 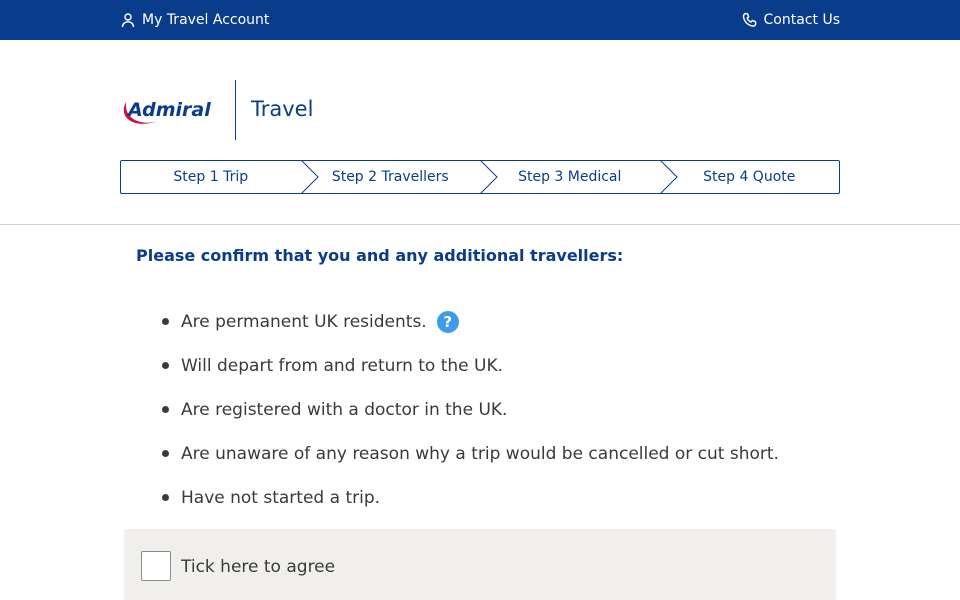 What do you see at coordinates (211, 177) in the screenshot?
I see `step-label: Step 1 Trip` at bounding box center [211, 177].